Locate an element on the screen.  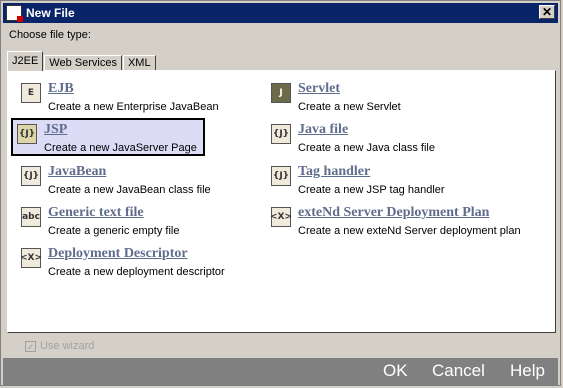
file-type-name: exteNd Server Deployment Plan is located at coordinates (394, 212).